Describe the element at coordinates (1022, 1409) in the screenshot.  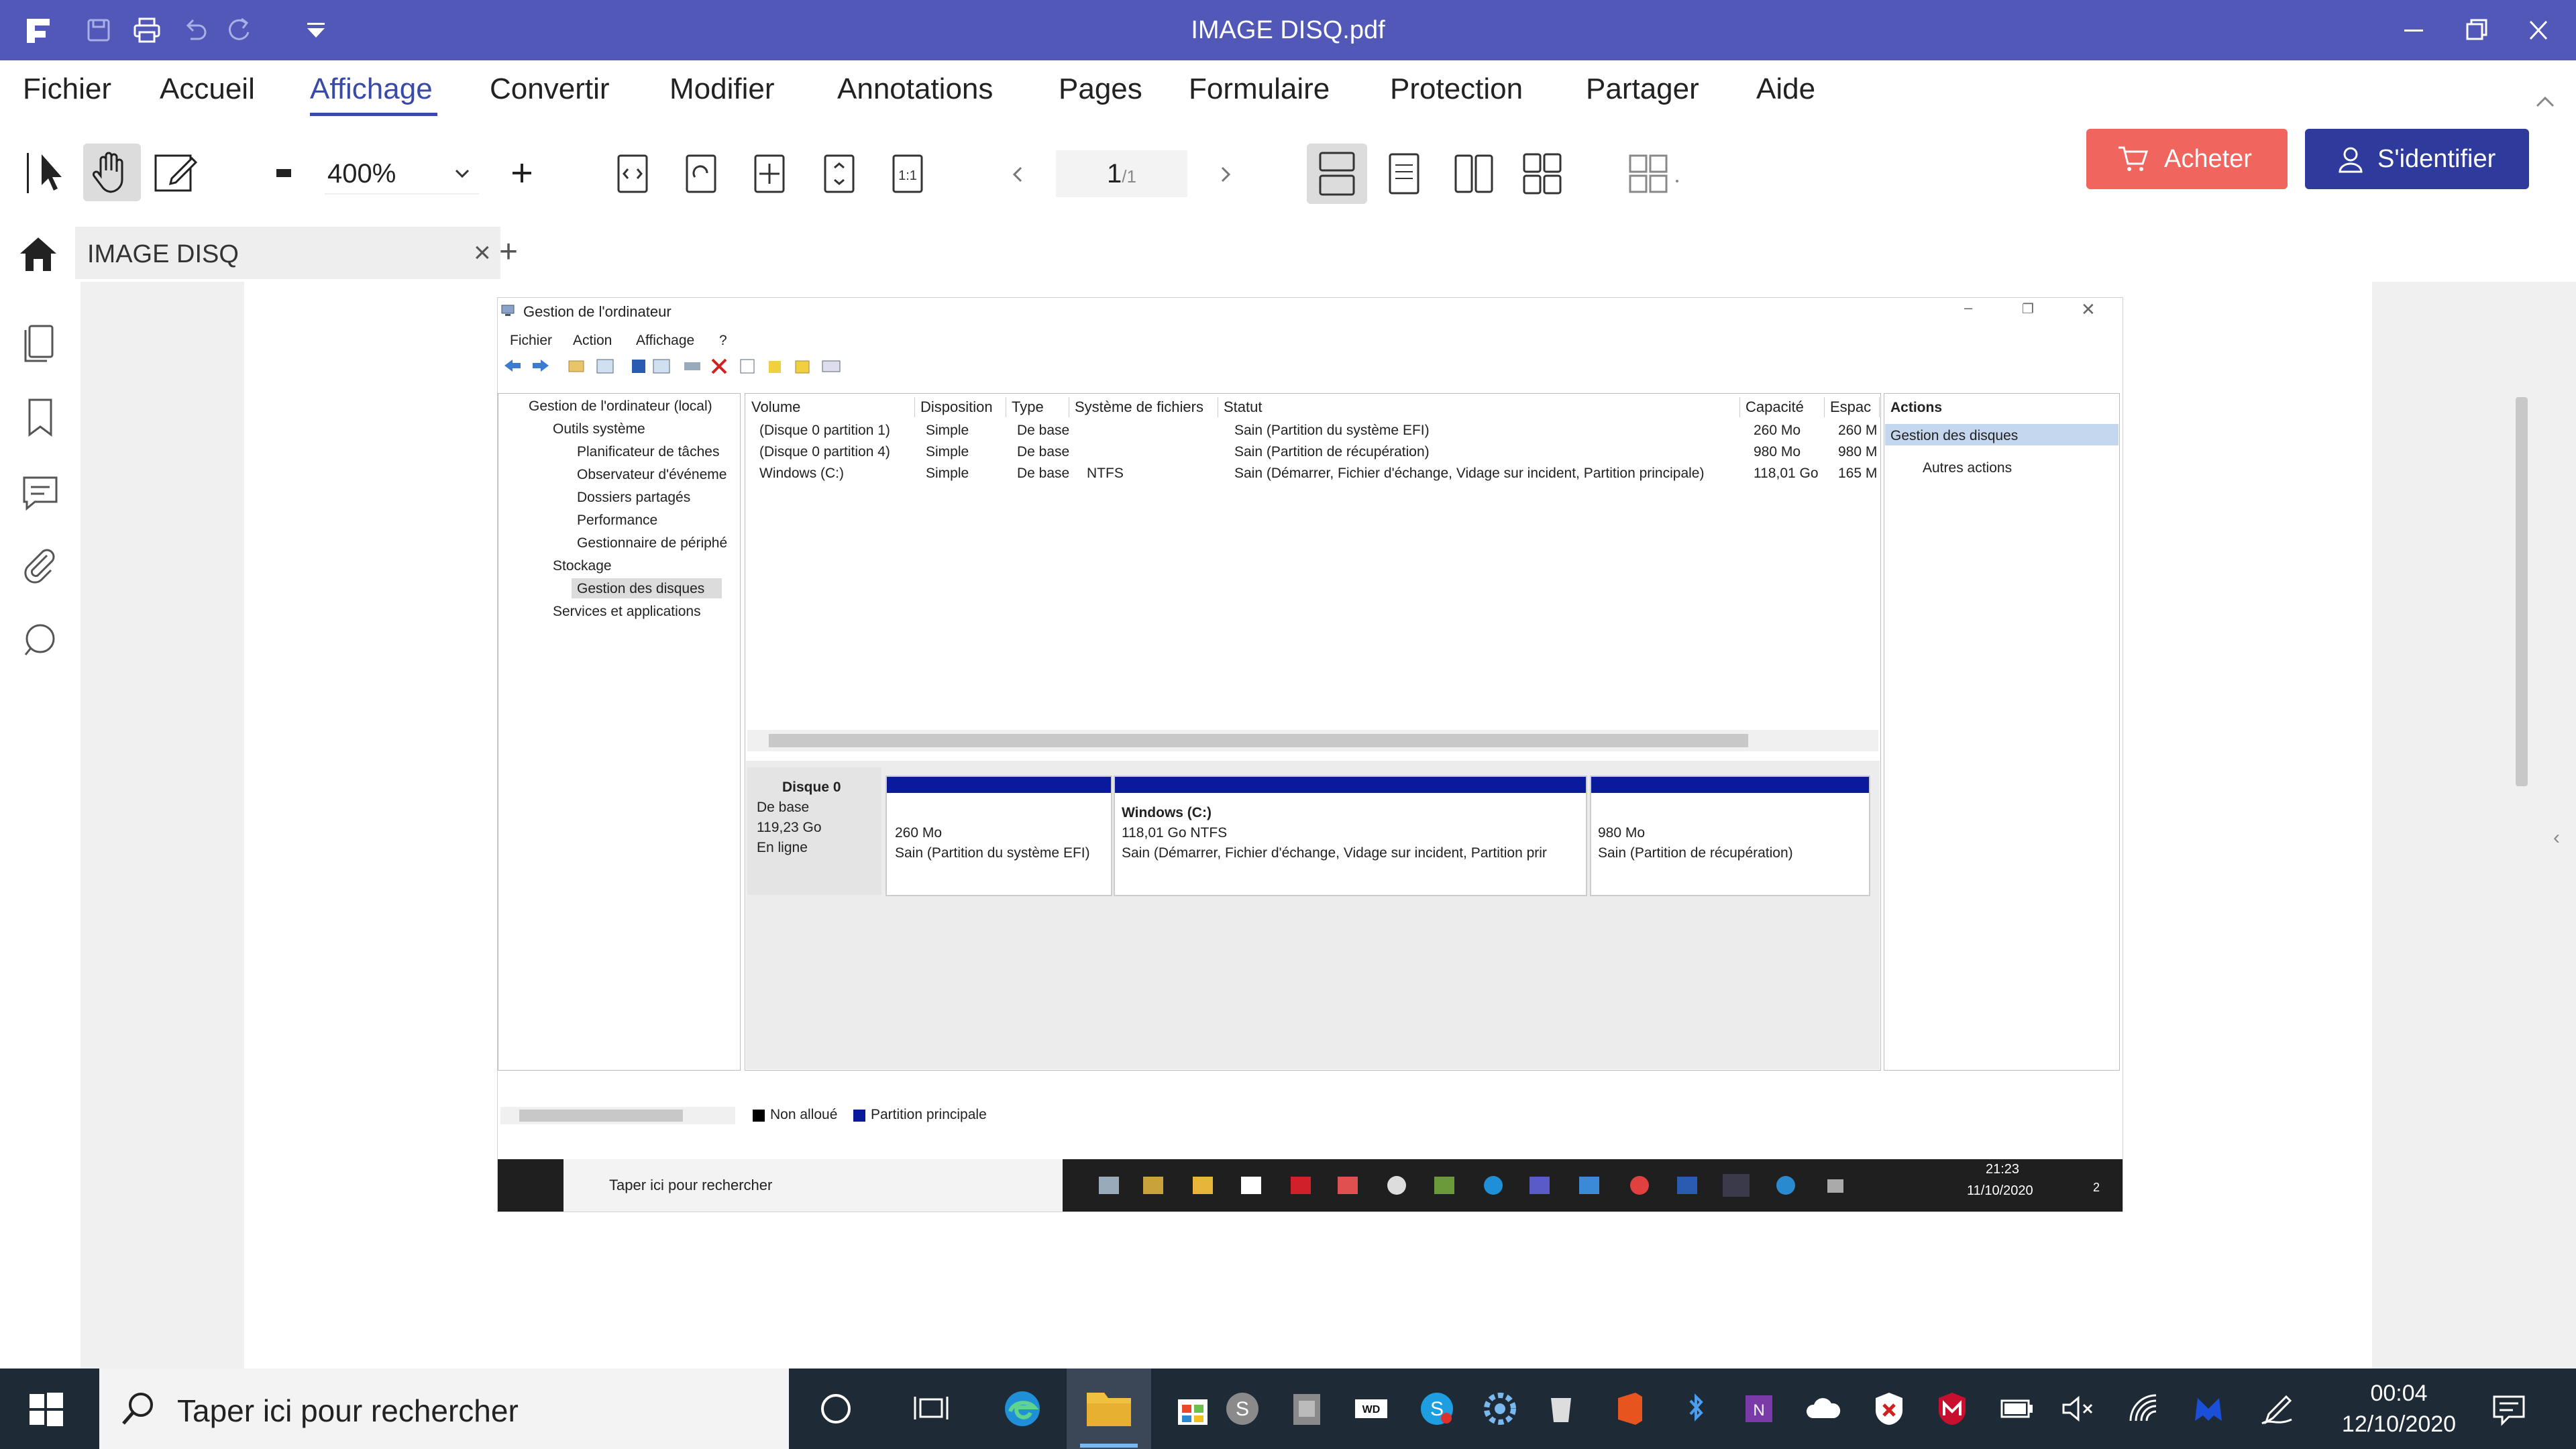
I see `edge-icon` at that location.